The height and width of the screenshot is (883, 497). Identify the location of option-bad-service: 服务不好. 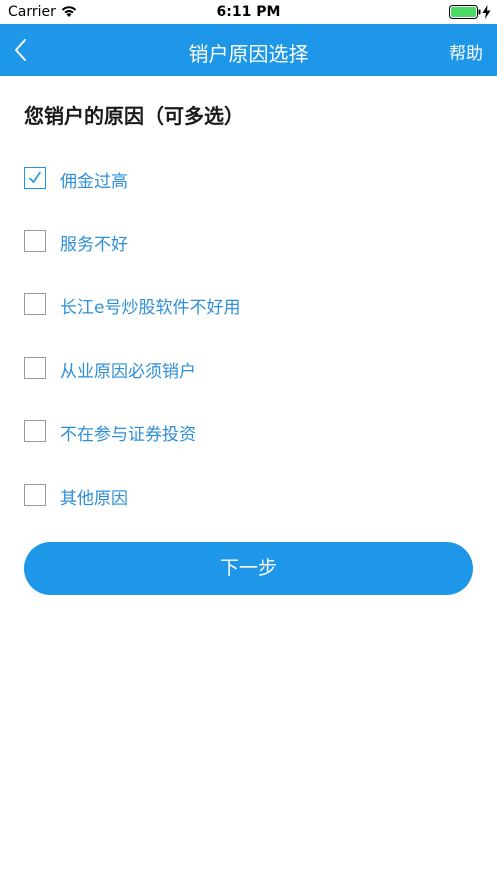
(244, 241).